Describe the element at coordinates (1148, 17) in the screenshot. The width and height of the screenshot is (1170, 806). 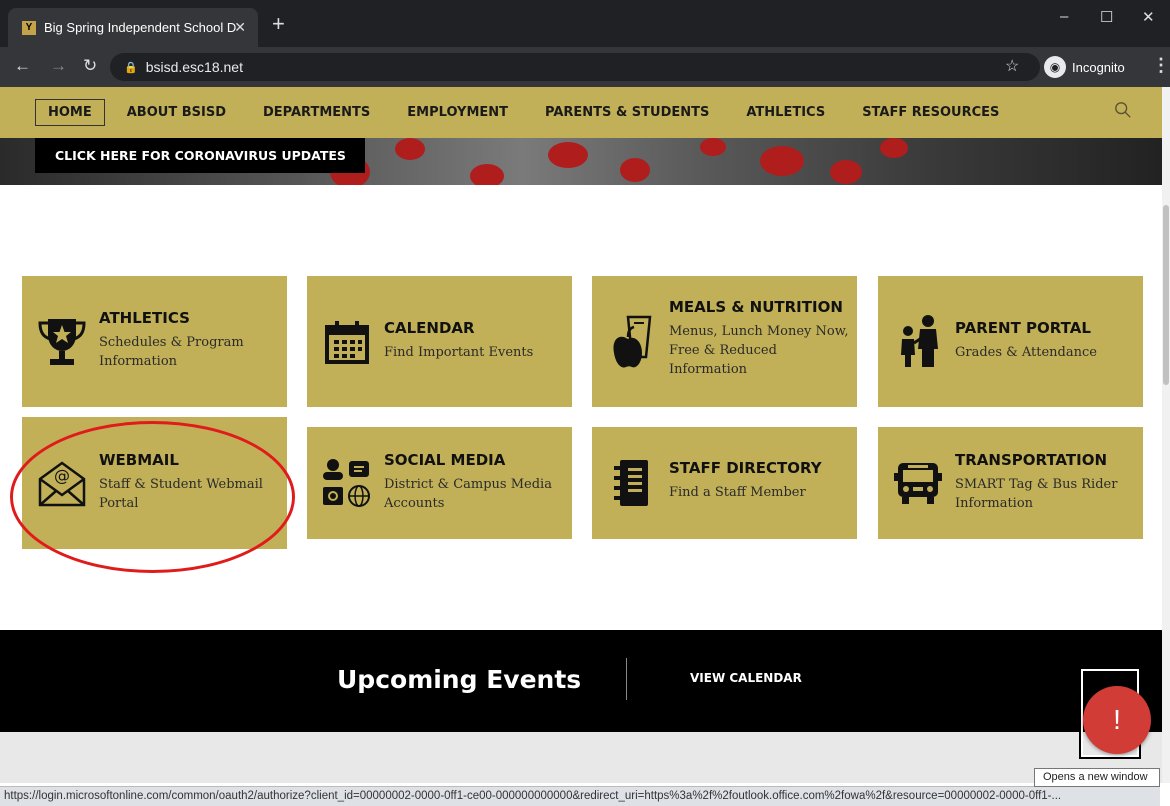
I see `window-close-button: ✕` at that location.